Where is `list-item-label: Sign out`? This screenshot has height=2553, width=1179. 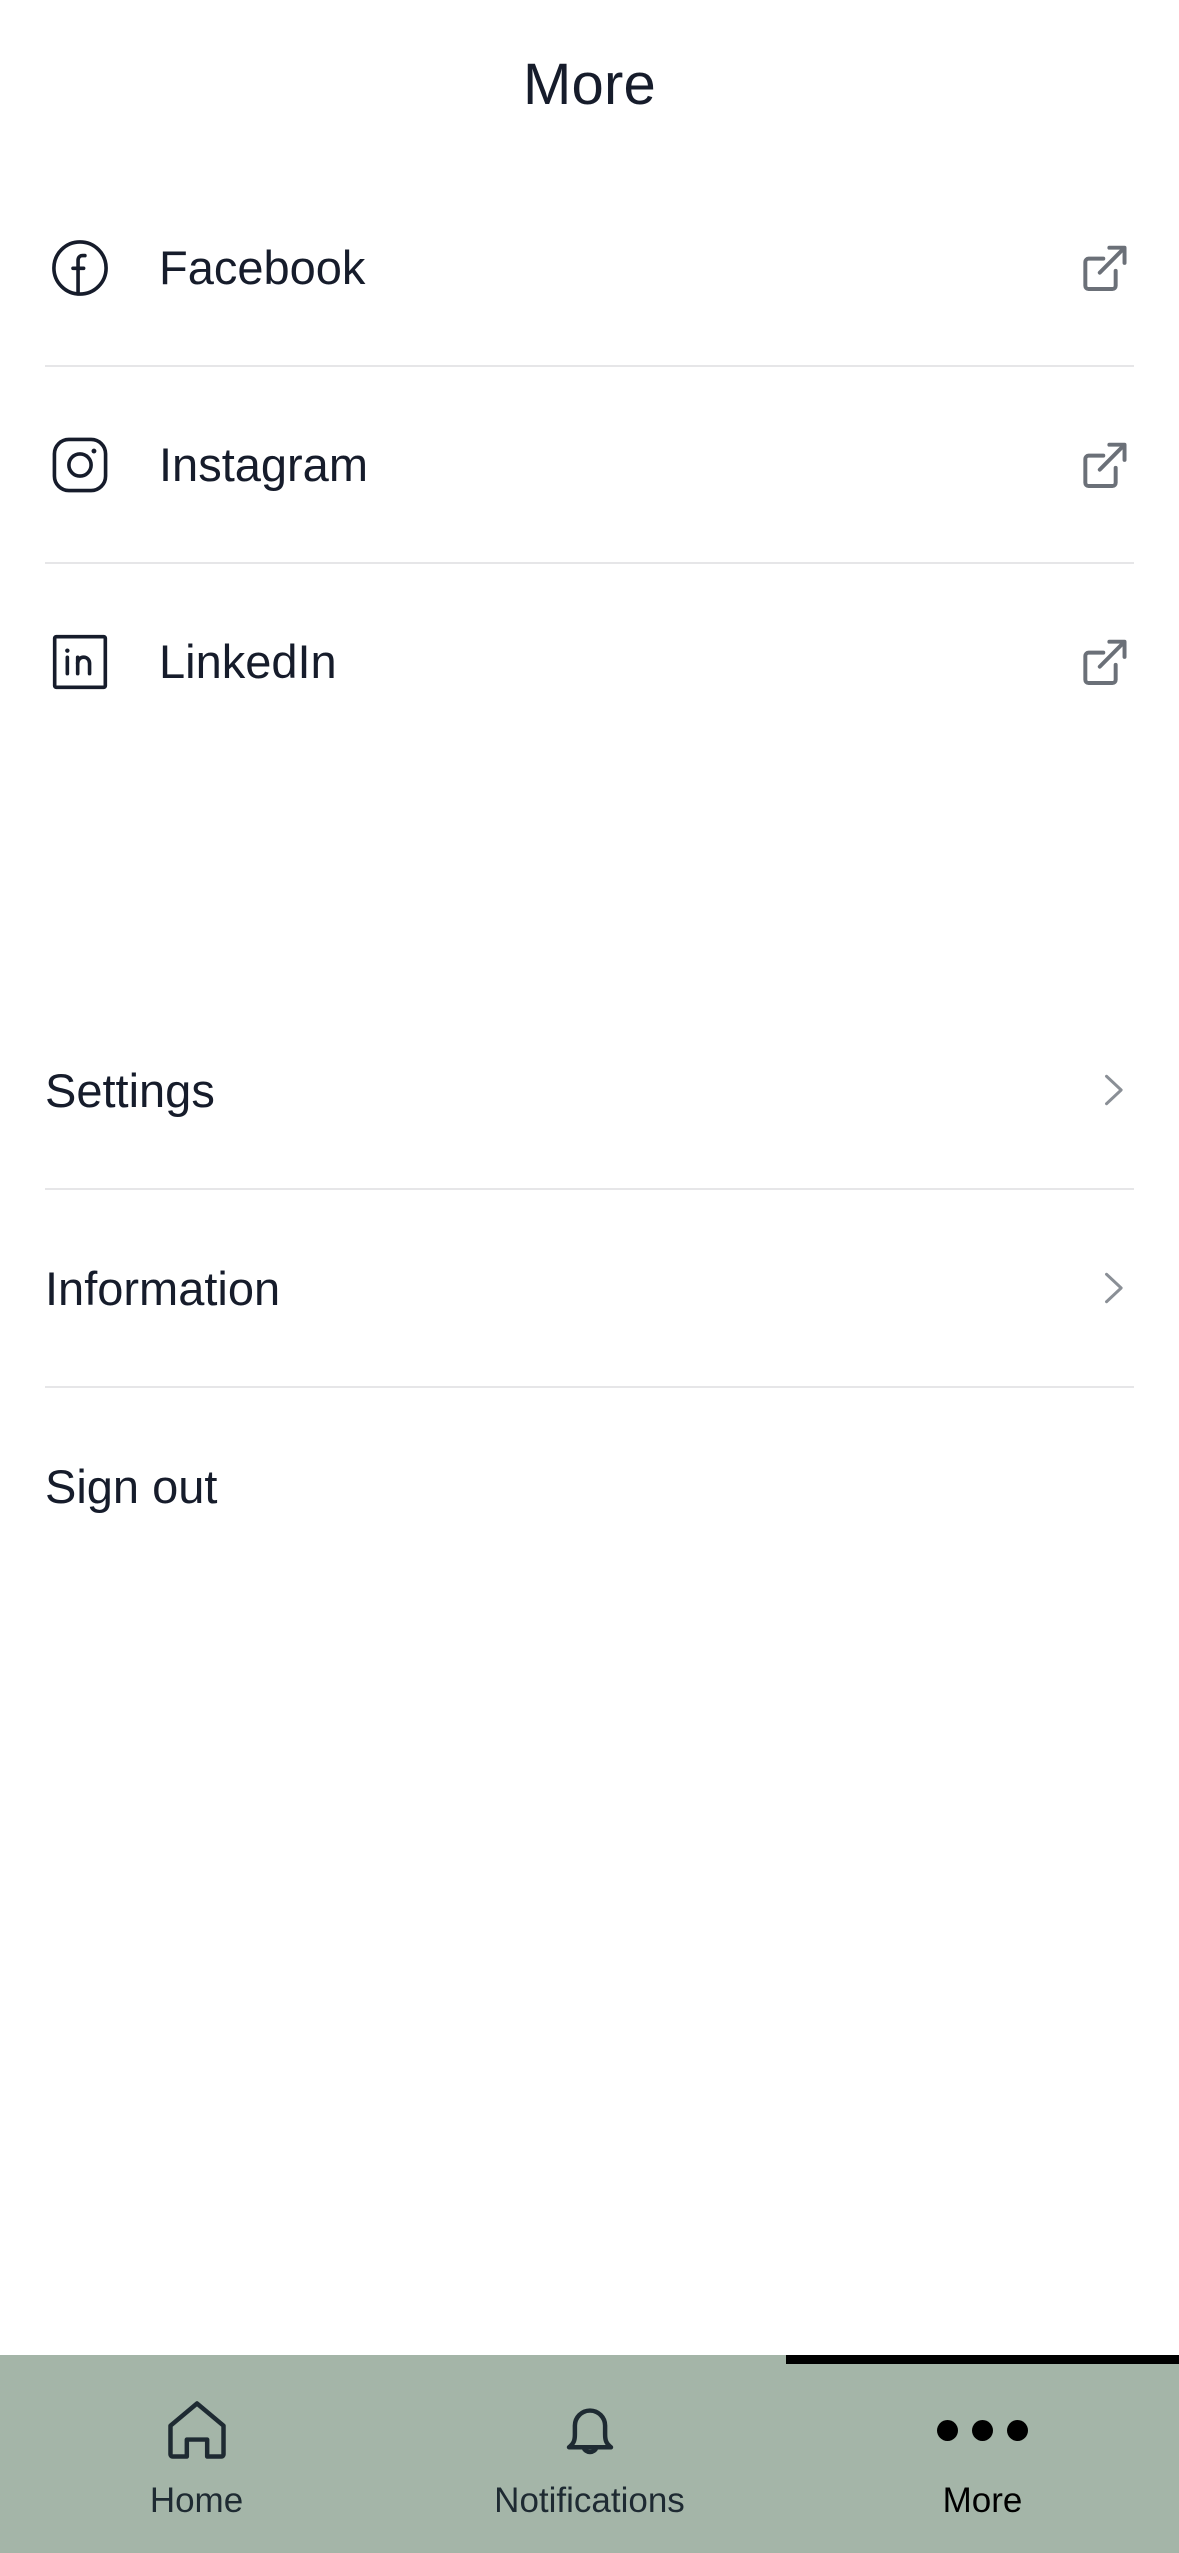
list-item-label: Sign out is located at coordinates (131, 1486).